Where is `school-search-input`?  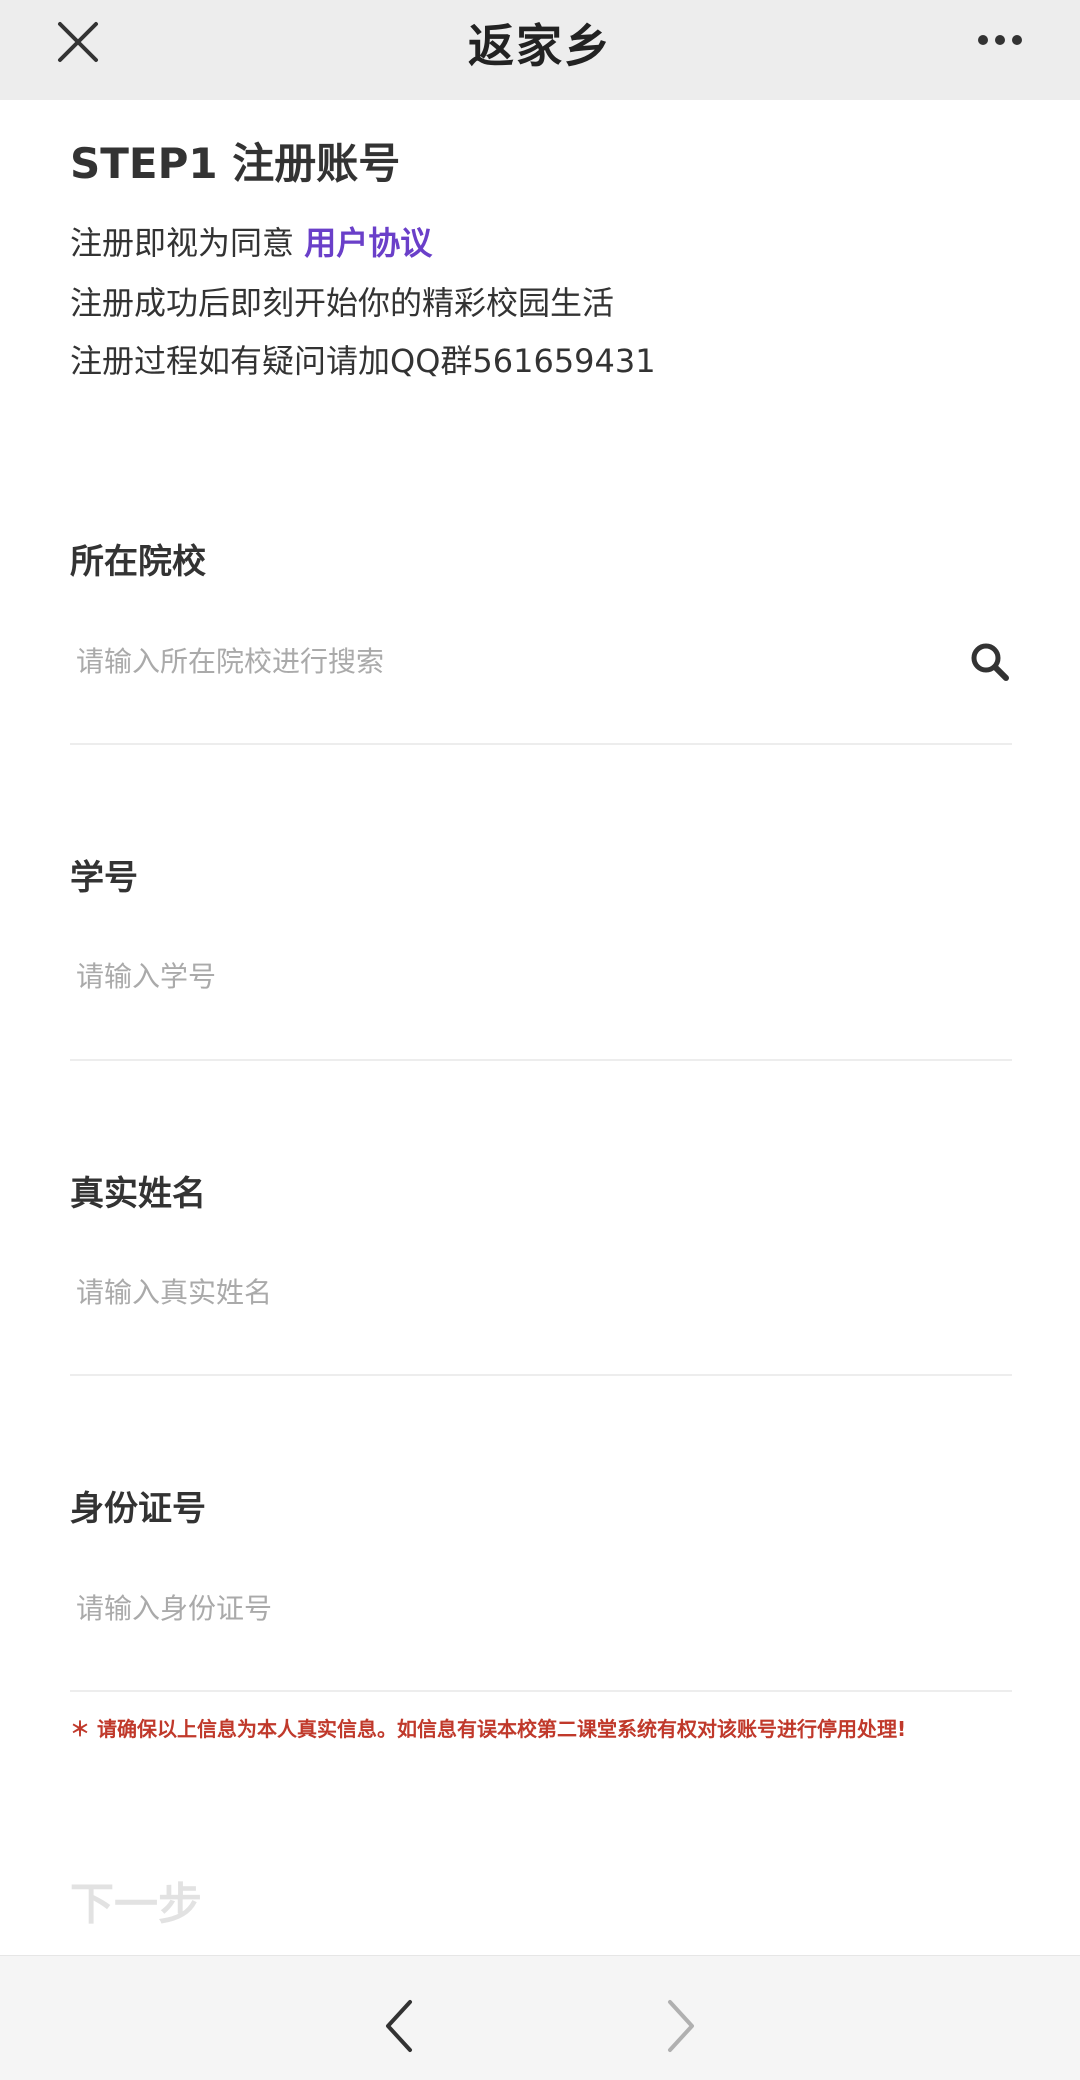
school-search-input is located at coordinates (510, 661).